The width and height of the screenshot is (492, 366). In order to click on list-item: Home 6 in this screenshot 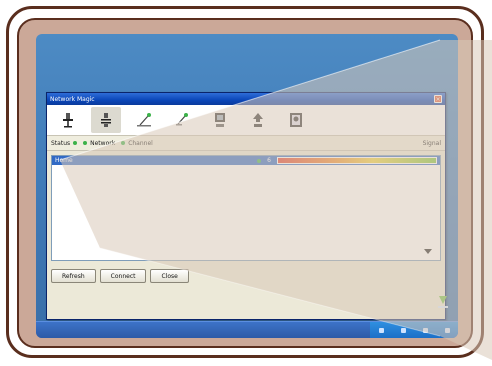, I will do `click(246, 160)`.